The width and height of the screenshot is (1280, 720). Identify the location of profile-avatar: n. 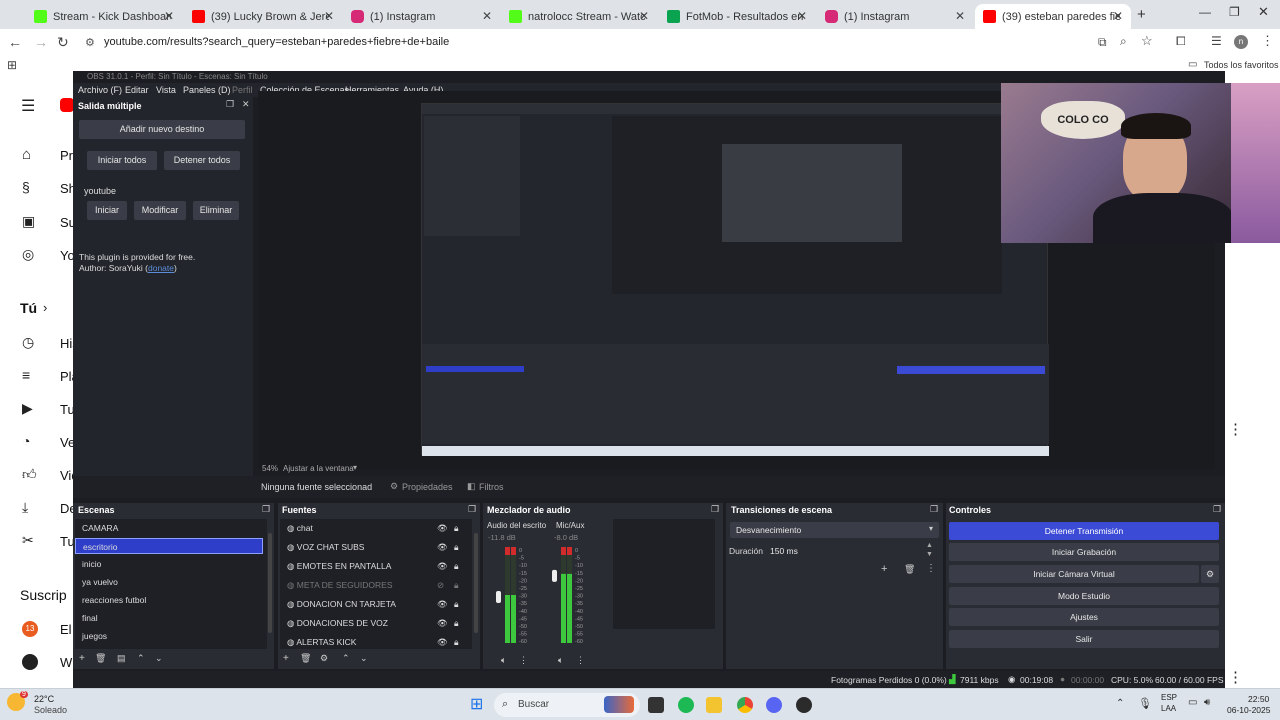
(1241, 42).